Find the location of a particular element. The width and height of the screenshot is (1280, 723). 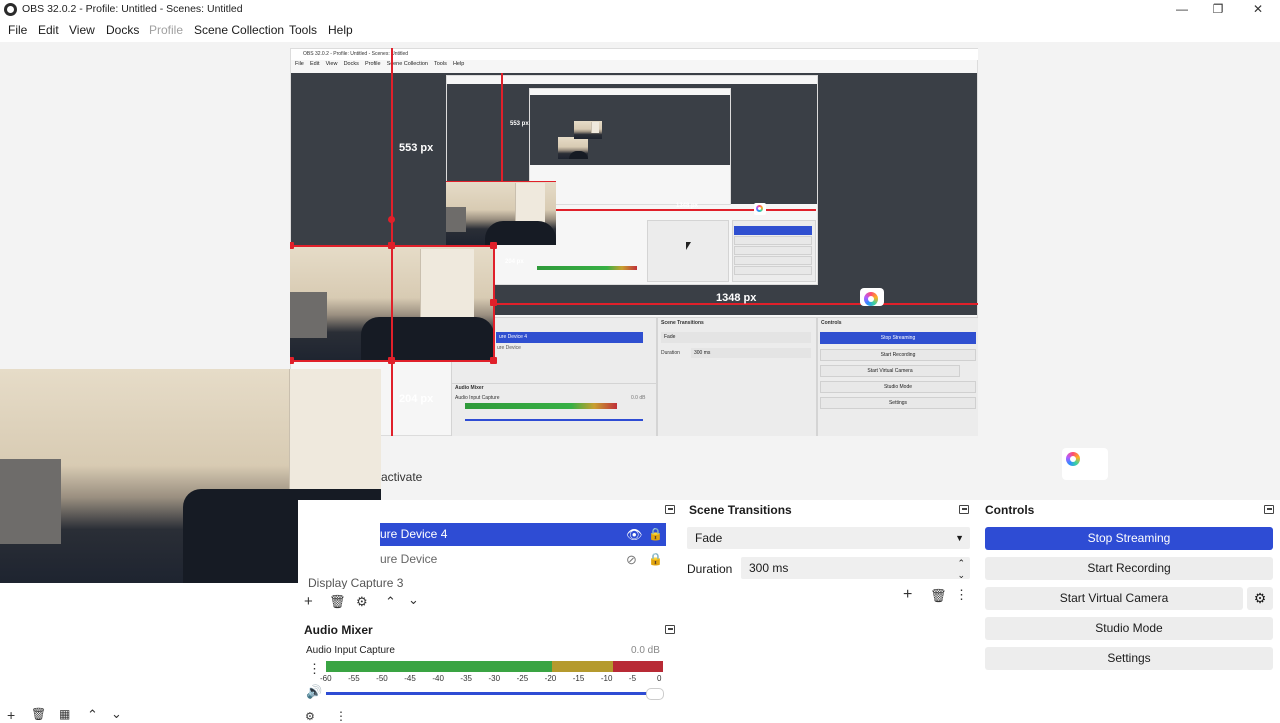

audio-channel-name: Audio Input Capture is located at coordinates (350, 650).